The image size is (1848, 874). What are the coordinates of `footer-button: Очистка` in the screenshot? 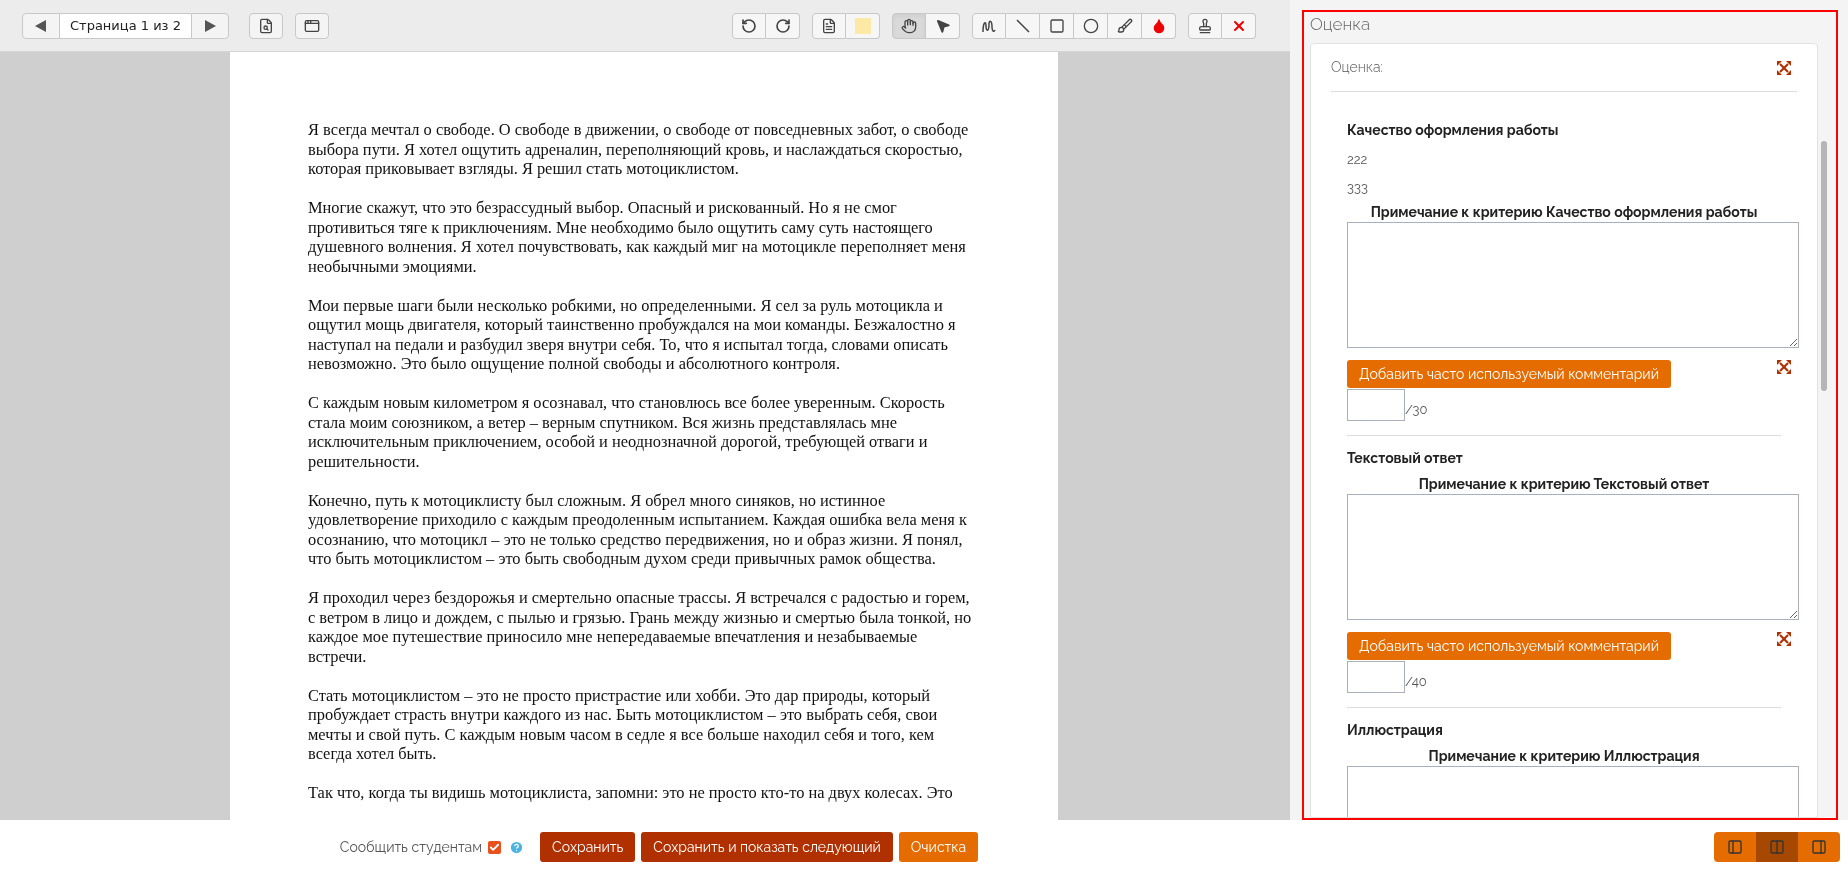 It's located at (938, 847).